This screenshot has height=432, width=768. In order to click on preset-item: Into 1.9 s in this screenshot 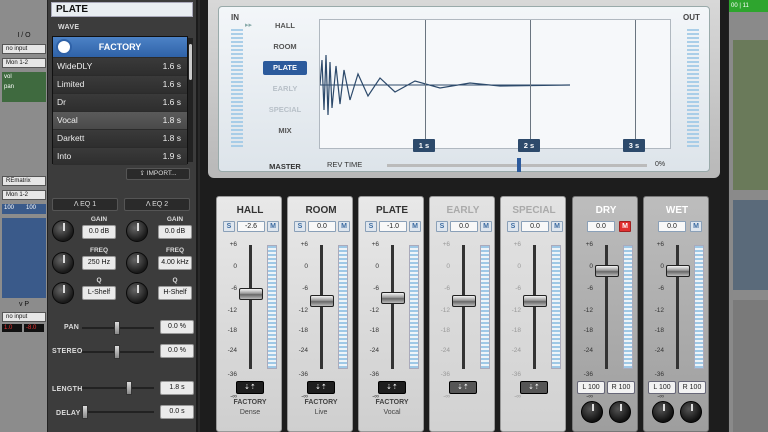, I will do `click(120, 156)`.